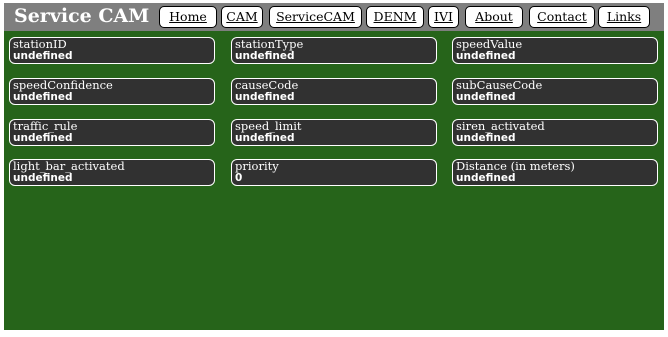 The image size is (668, 337). What do you see at coordinates (555, 172) in the screenshot?
I see `field-card-distance: Distance (in meters) undefined` at bounding box center [555, 172].